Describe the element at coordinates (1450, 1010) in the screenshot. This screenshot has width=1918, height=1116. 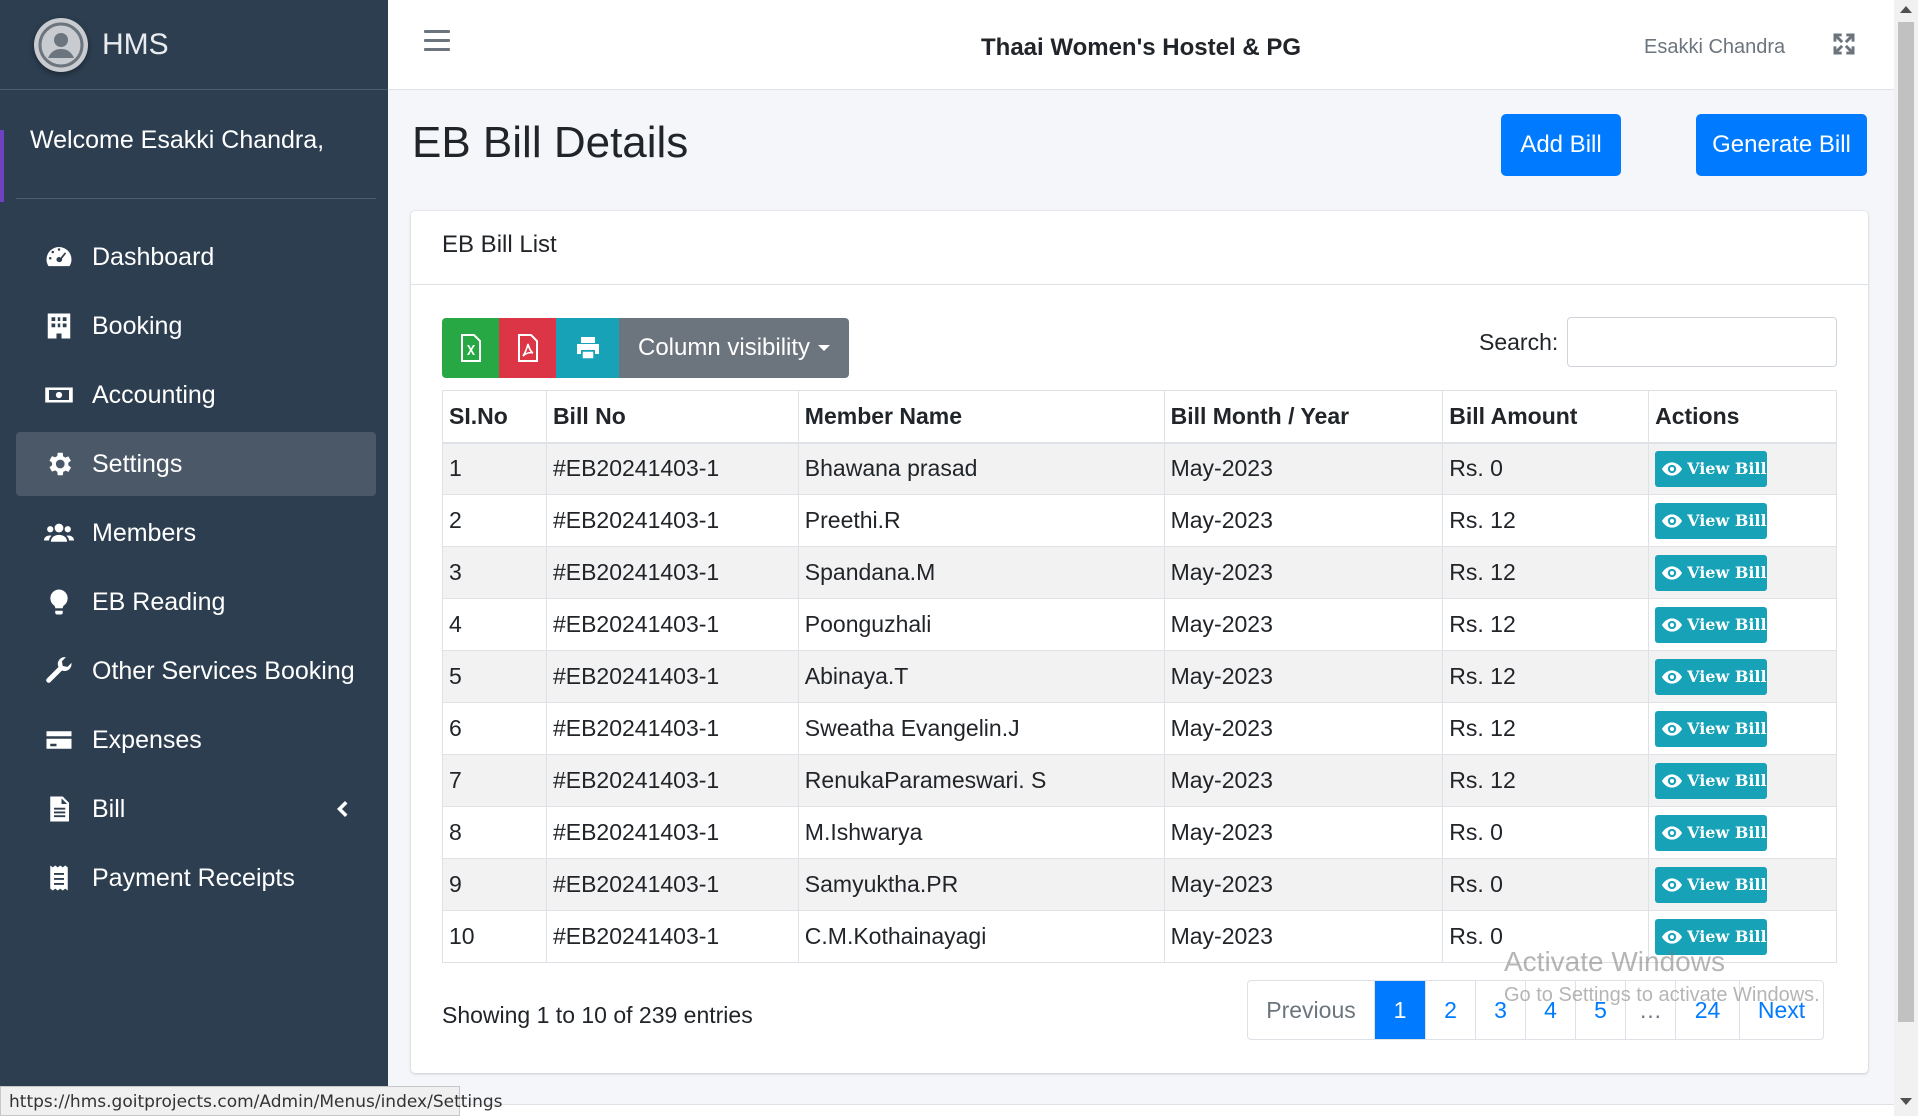
I see `pagination-page-2: 2` at that location.